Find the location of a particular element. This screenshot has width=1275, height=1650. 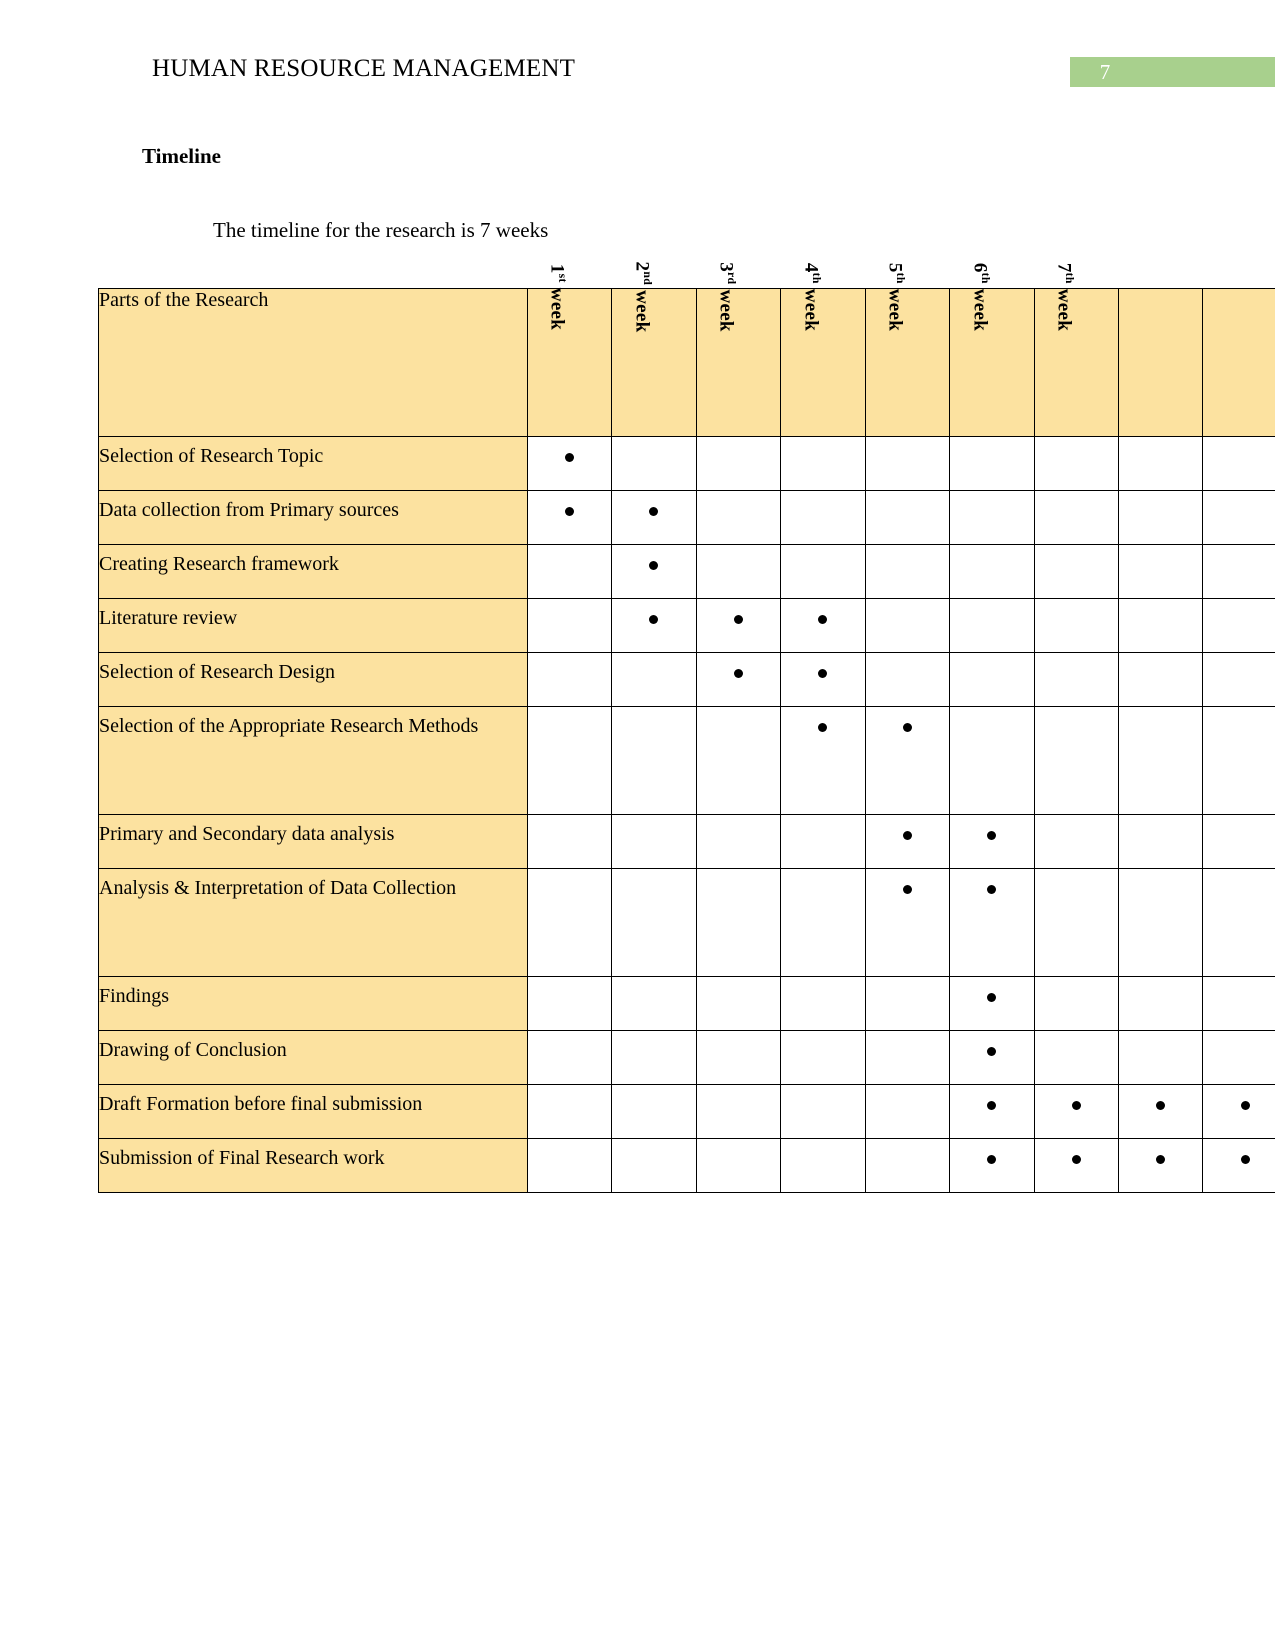

week-header-label: 3rd week is located at coordinates (727, 297).